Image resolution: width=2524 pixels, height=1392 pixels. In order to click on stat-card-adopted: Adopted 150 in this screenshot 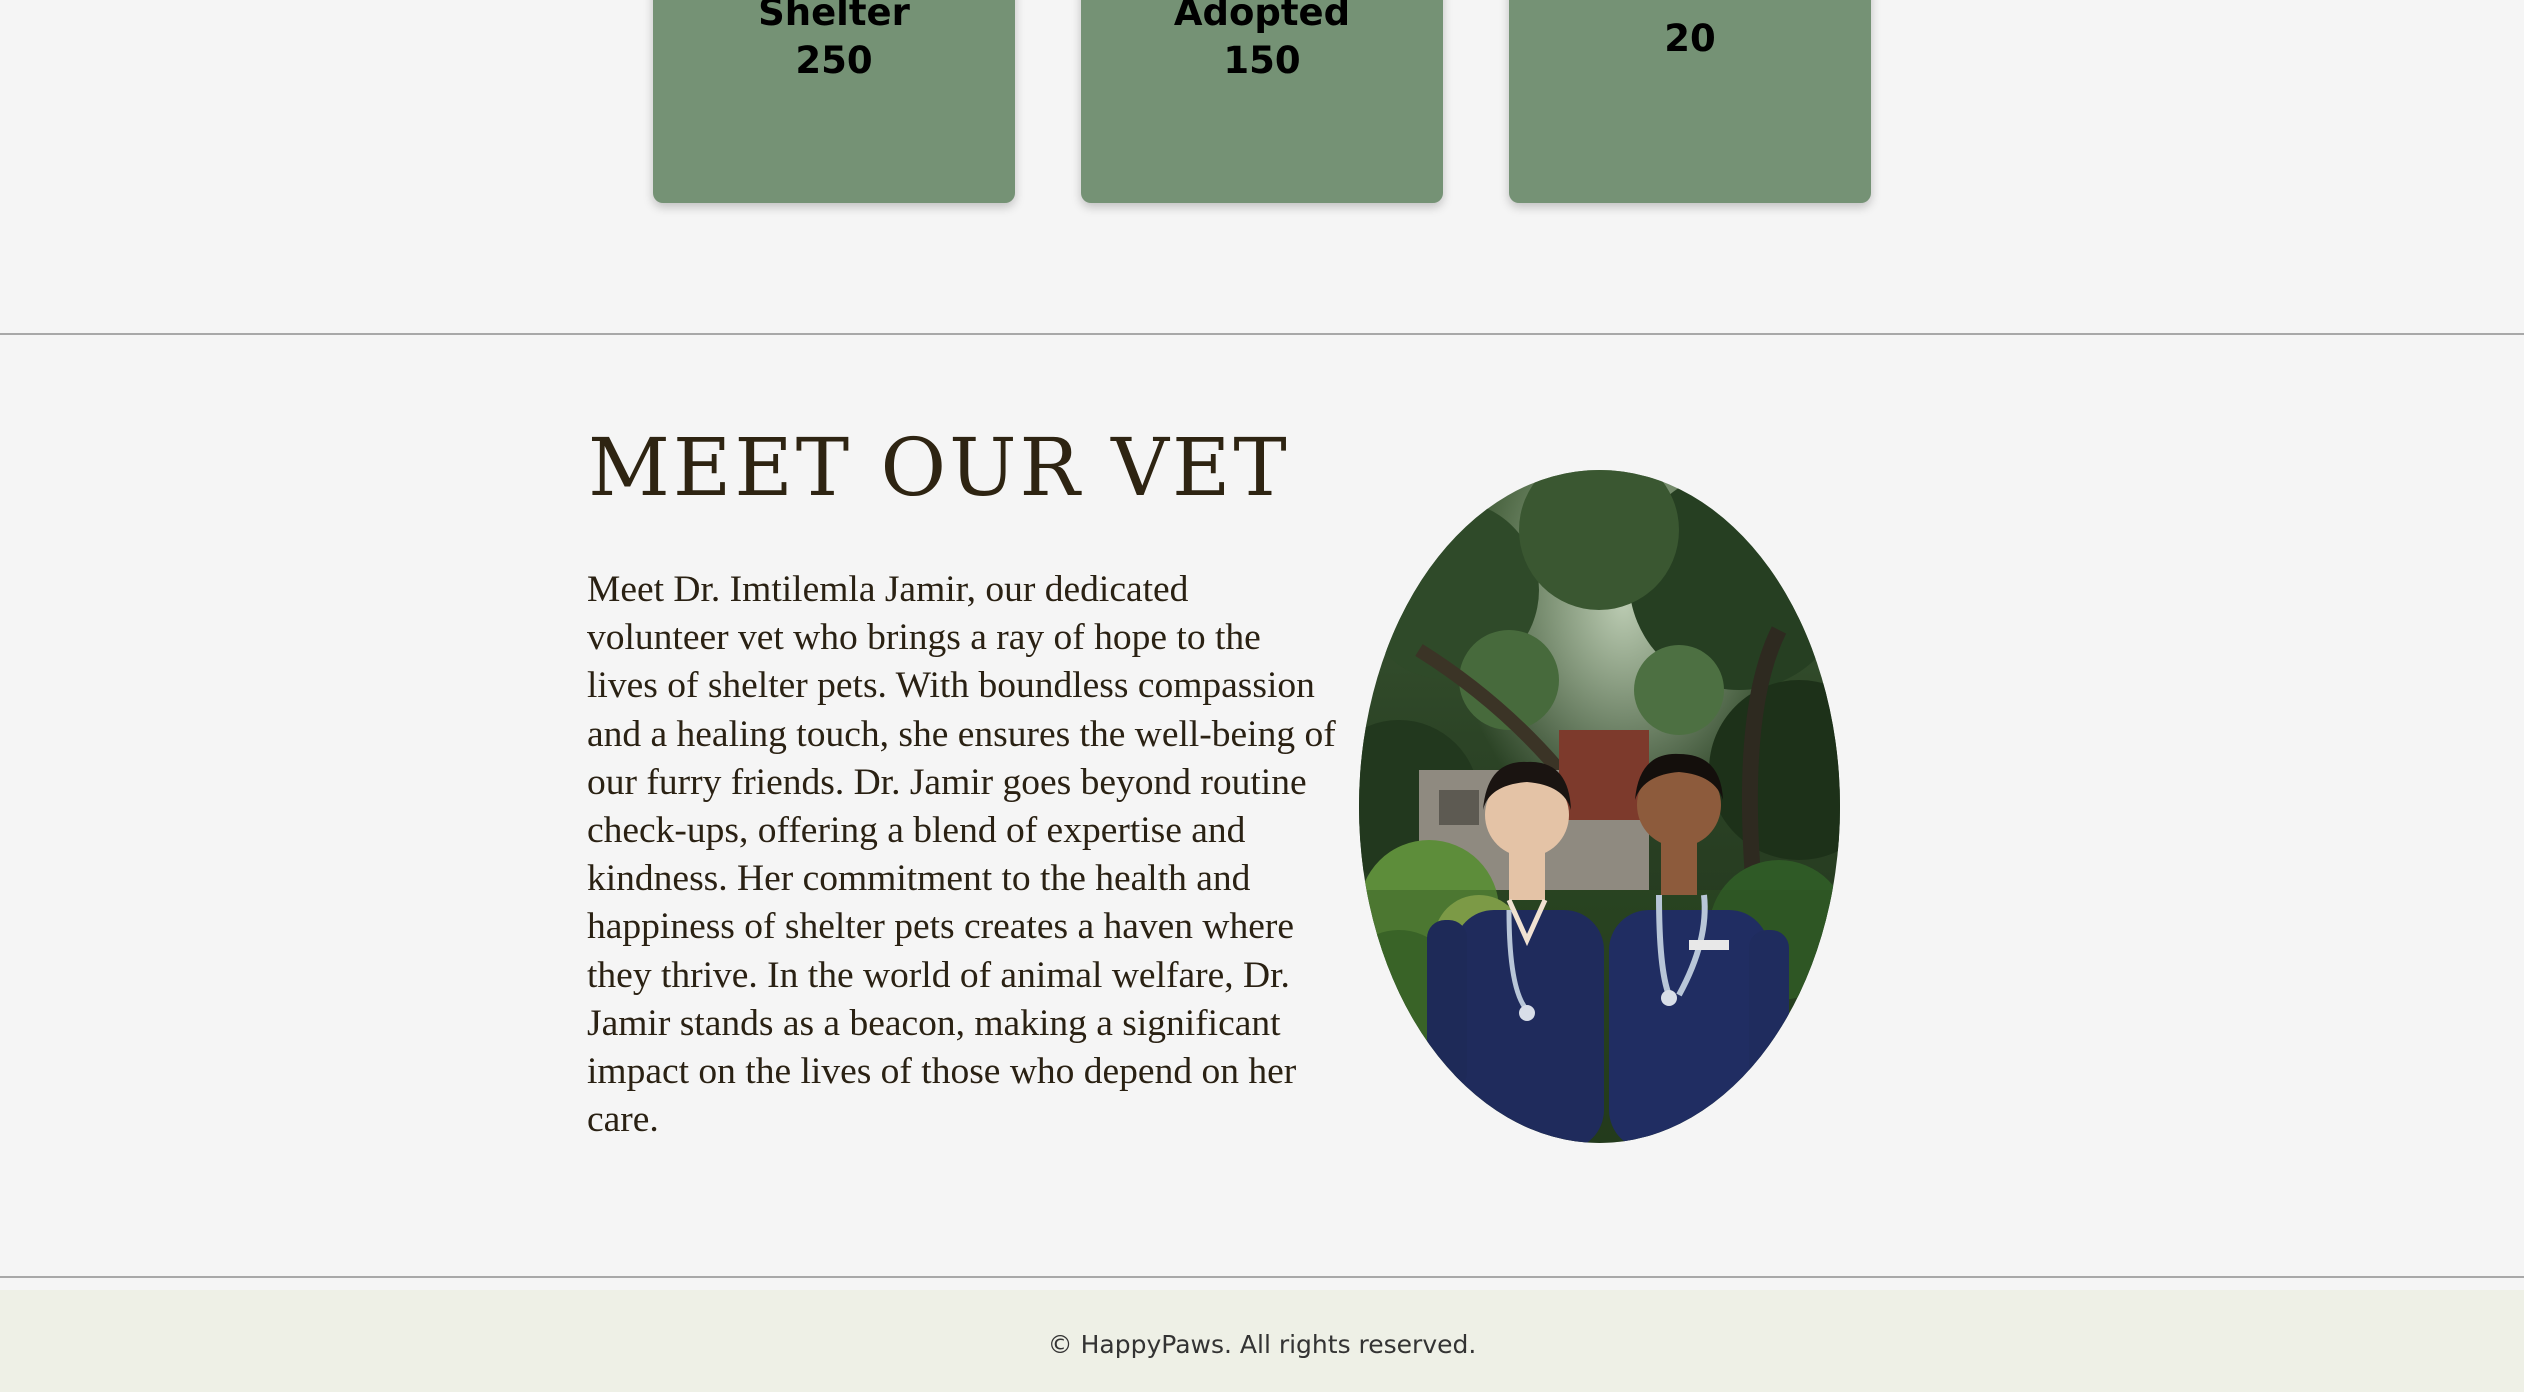, I will do `click(1262, 101)`.